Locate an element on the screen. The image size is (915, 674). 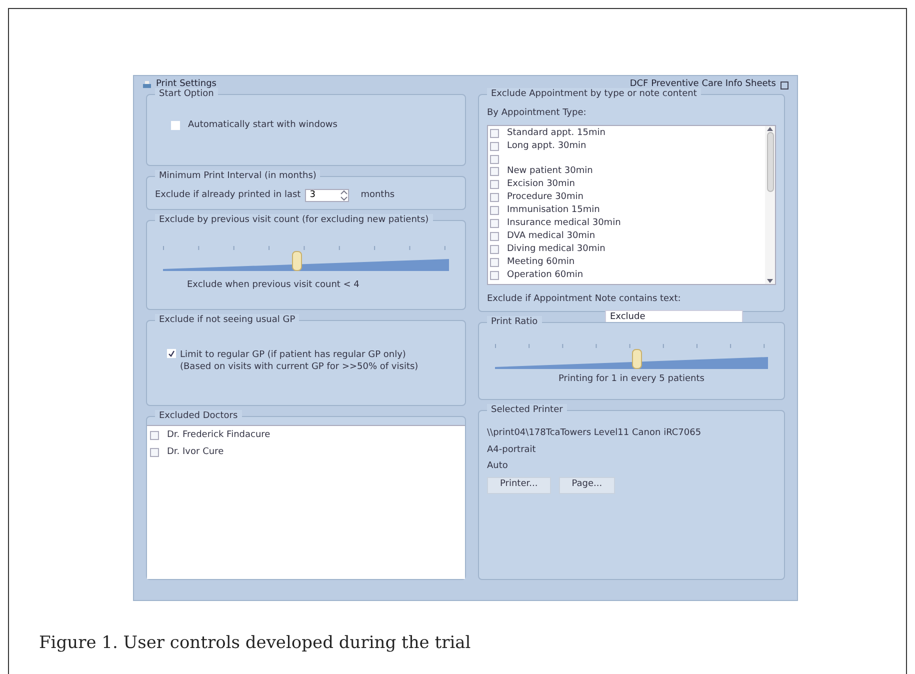
doctor-name: Dr. Frederick Findacure is located at coordinates (218, 435).